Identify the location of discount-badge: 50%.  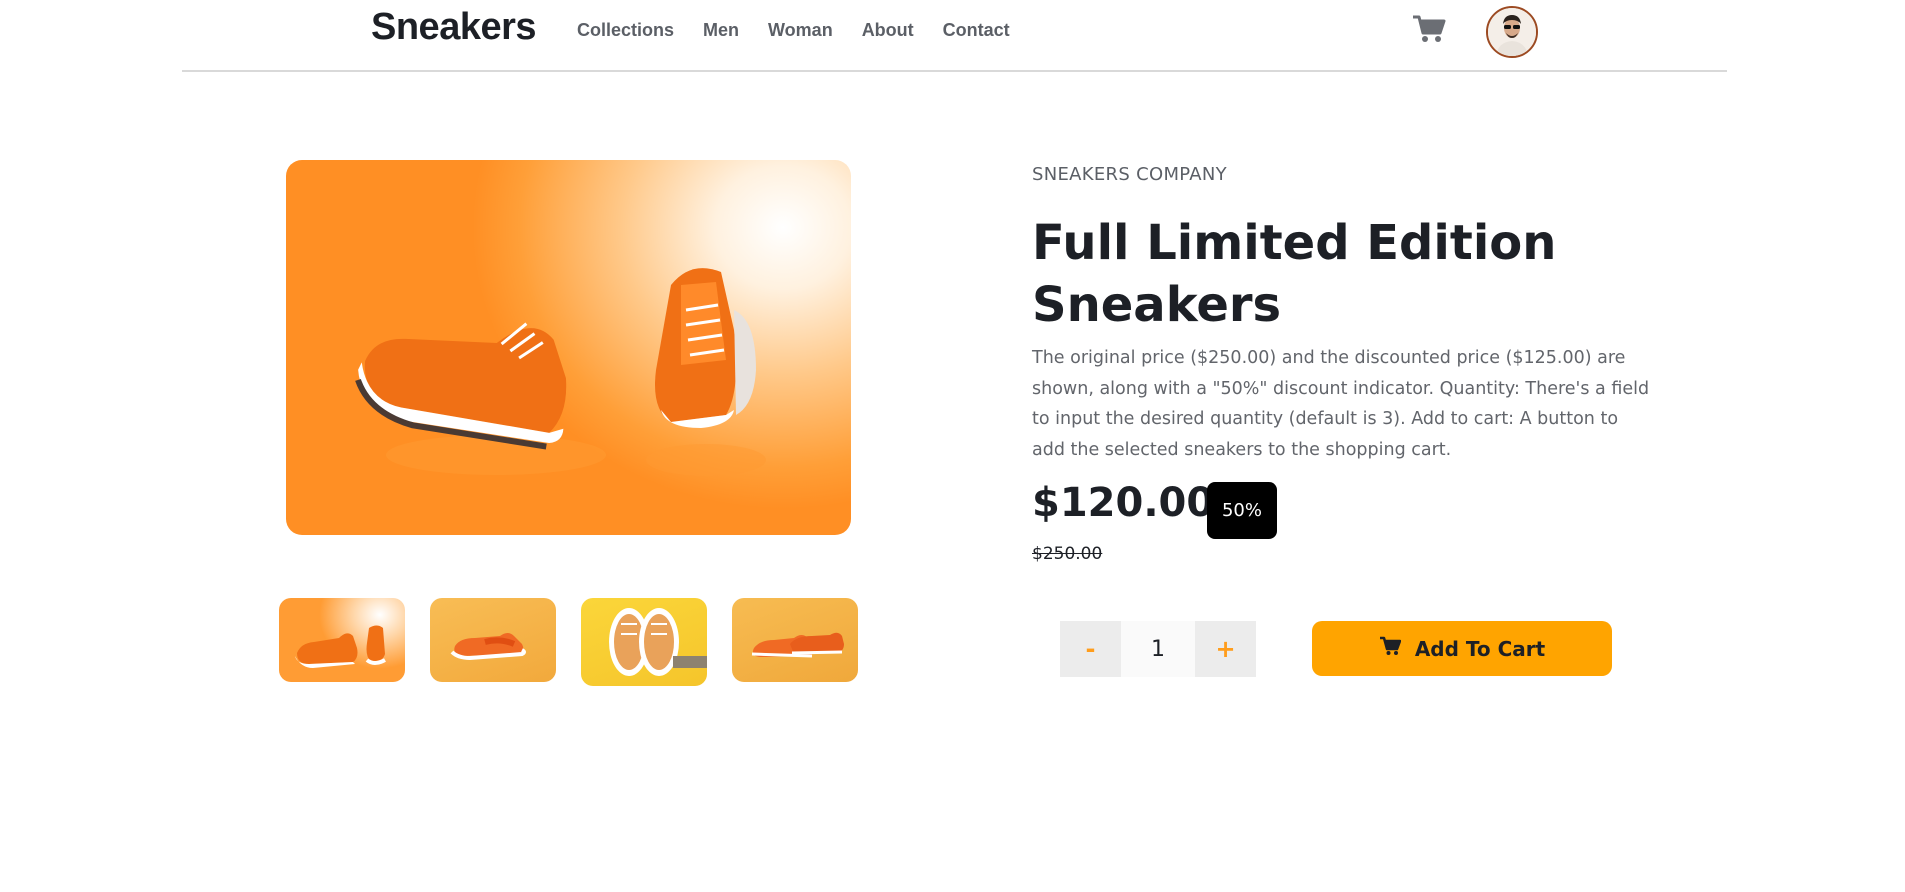
(1242, 510).